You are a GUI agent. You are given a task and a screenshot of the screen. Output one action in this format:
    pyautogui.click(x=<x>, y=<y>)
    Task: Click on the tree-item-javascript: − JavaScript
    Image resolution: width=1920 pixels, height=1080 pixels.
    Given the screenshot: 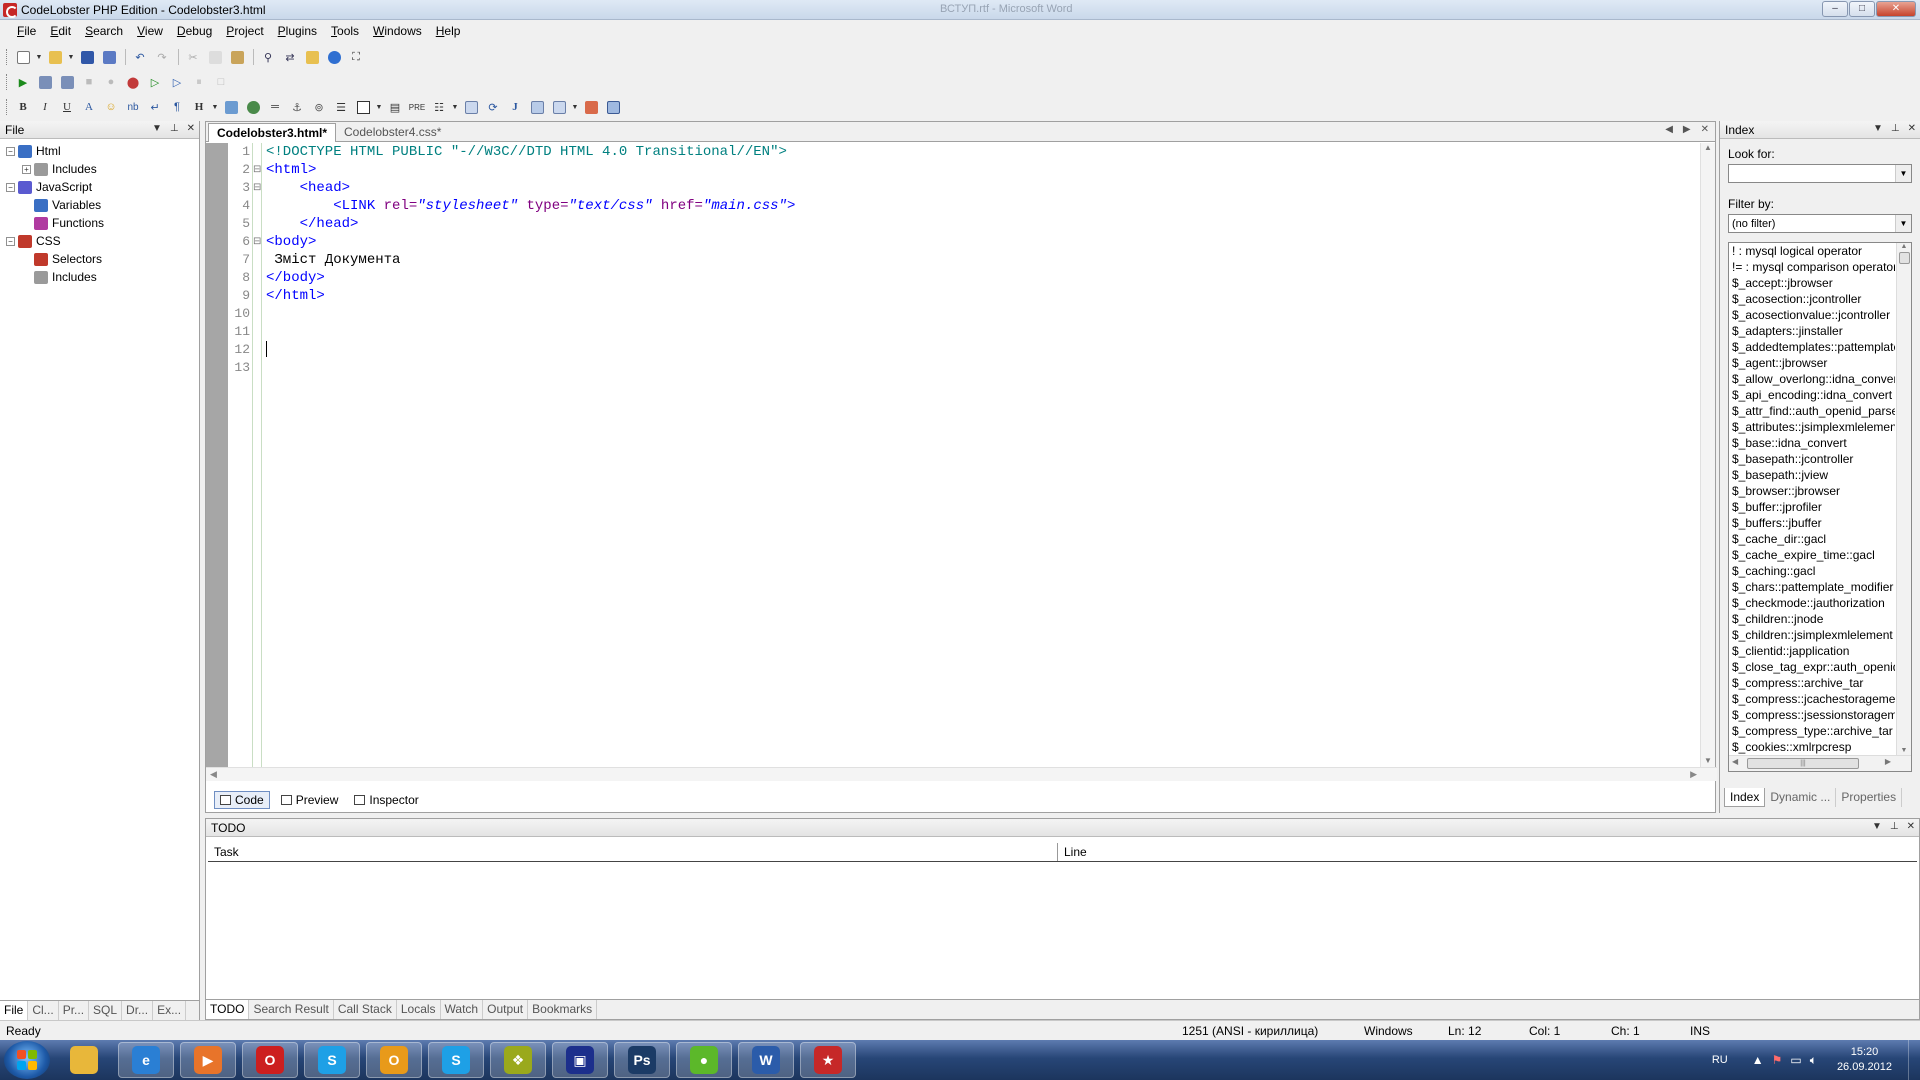 What is the action you would take?
    pyautogui.click(x=102, y=187)
    